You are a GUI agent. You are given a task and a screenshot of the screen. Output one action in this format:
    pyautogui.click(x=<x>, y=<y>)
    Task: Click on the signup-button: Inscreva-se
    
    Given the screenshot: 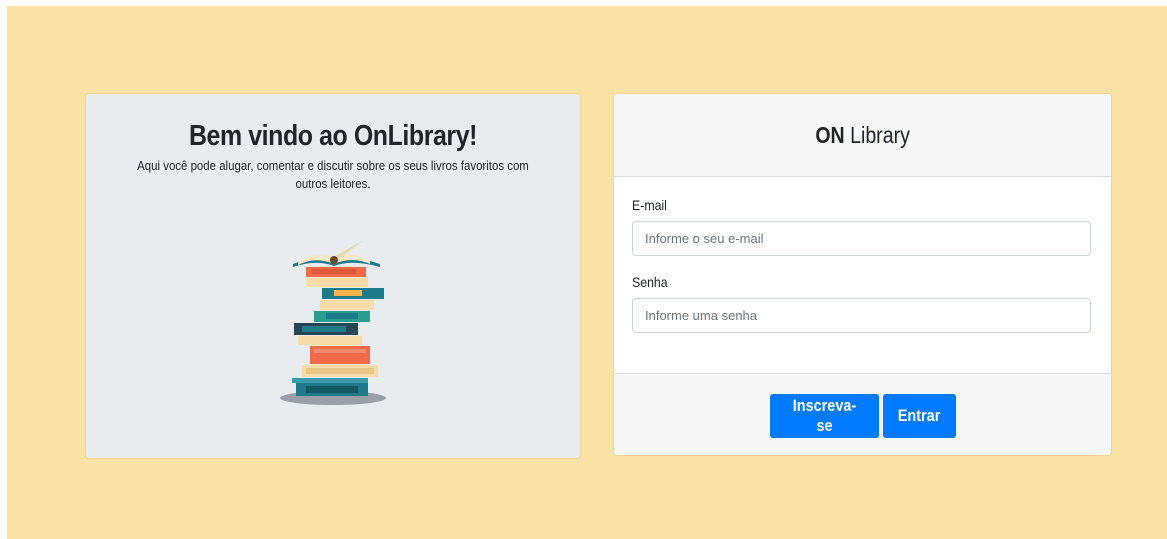 What is the action you would take?
    pyautogui.click(x=824, y=416)
    